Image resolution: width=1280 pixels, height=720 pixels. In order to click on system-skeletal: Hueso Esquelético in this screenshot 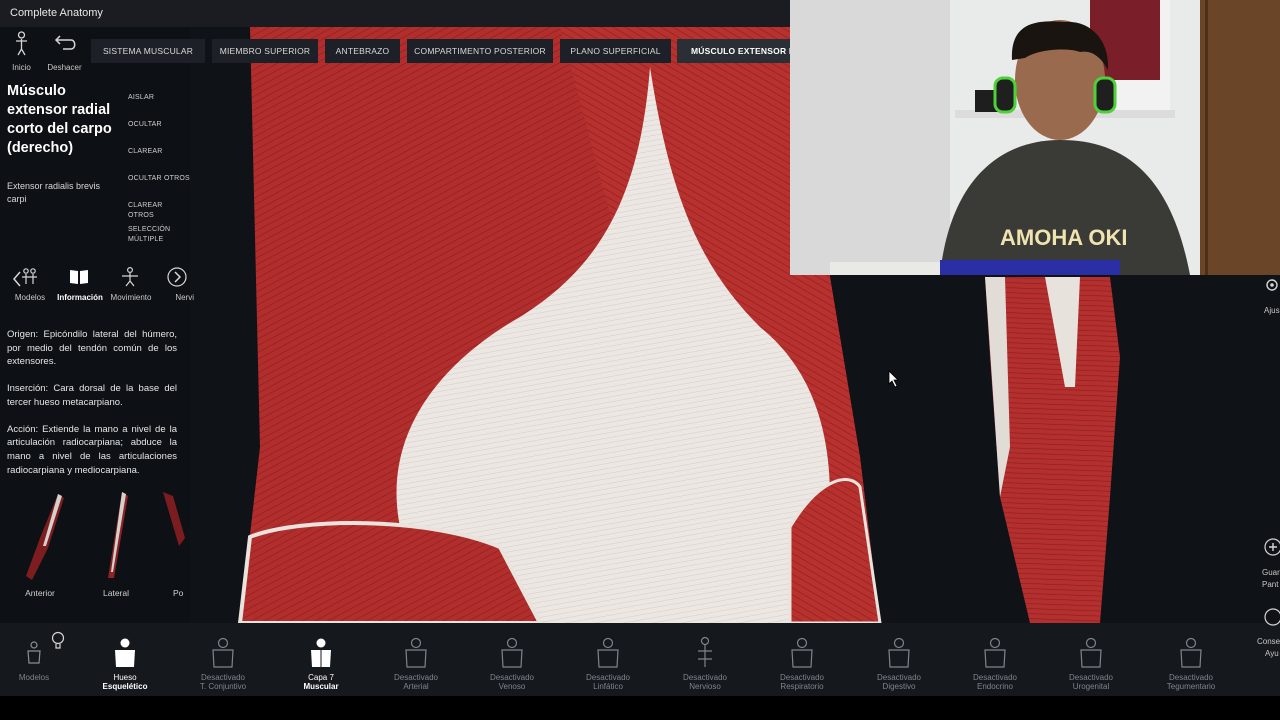, I will do `click(125, 663)`.